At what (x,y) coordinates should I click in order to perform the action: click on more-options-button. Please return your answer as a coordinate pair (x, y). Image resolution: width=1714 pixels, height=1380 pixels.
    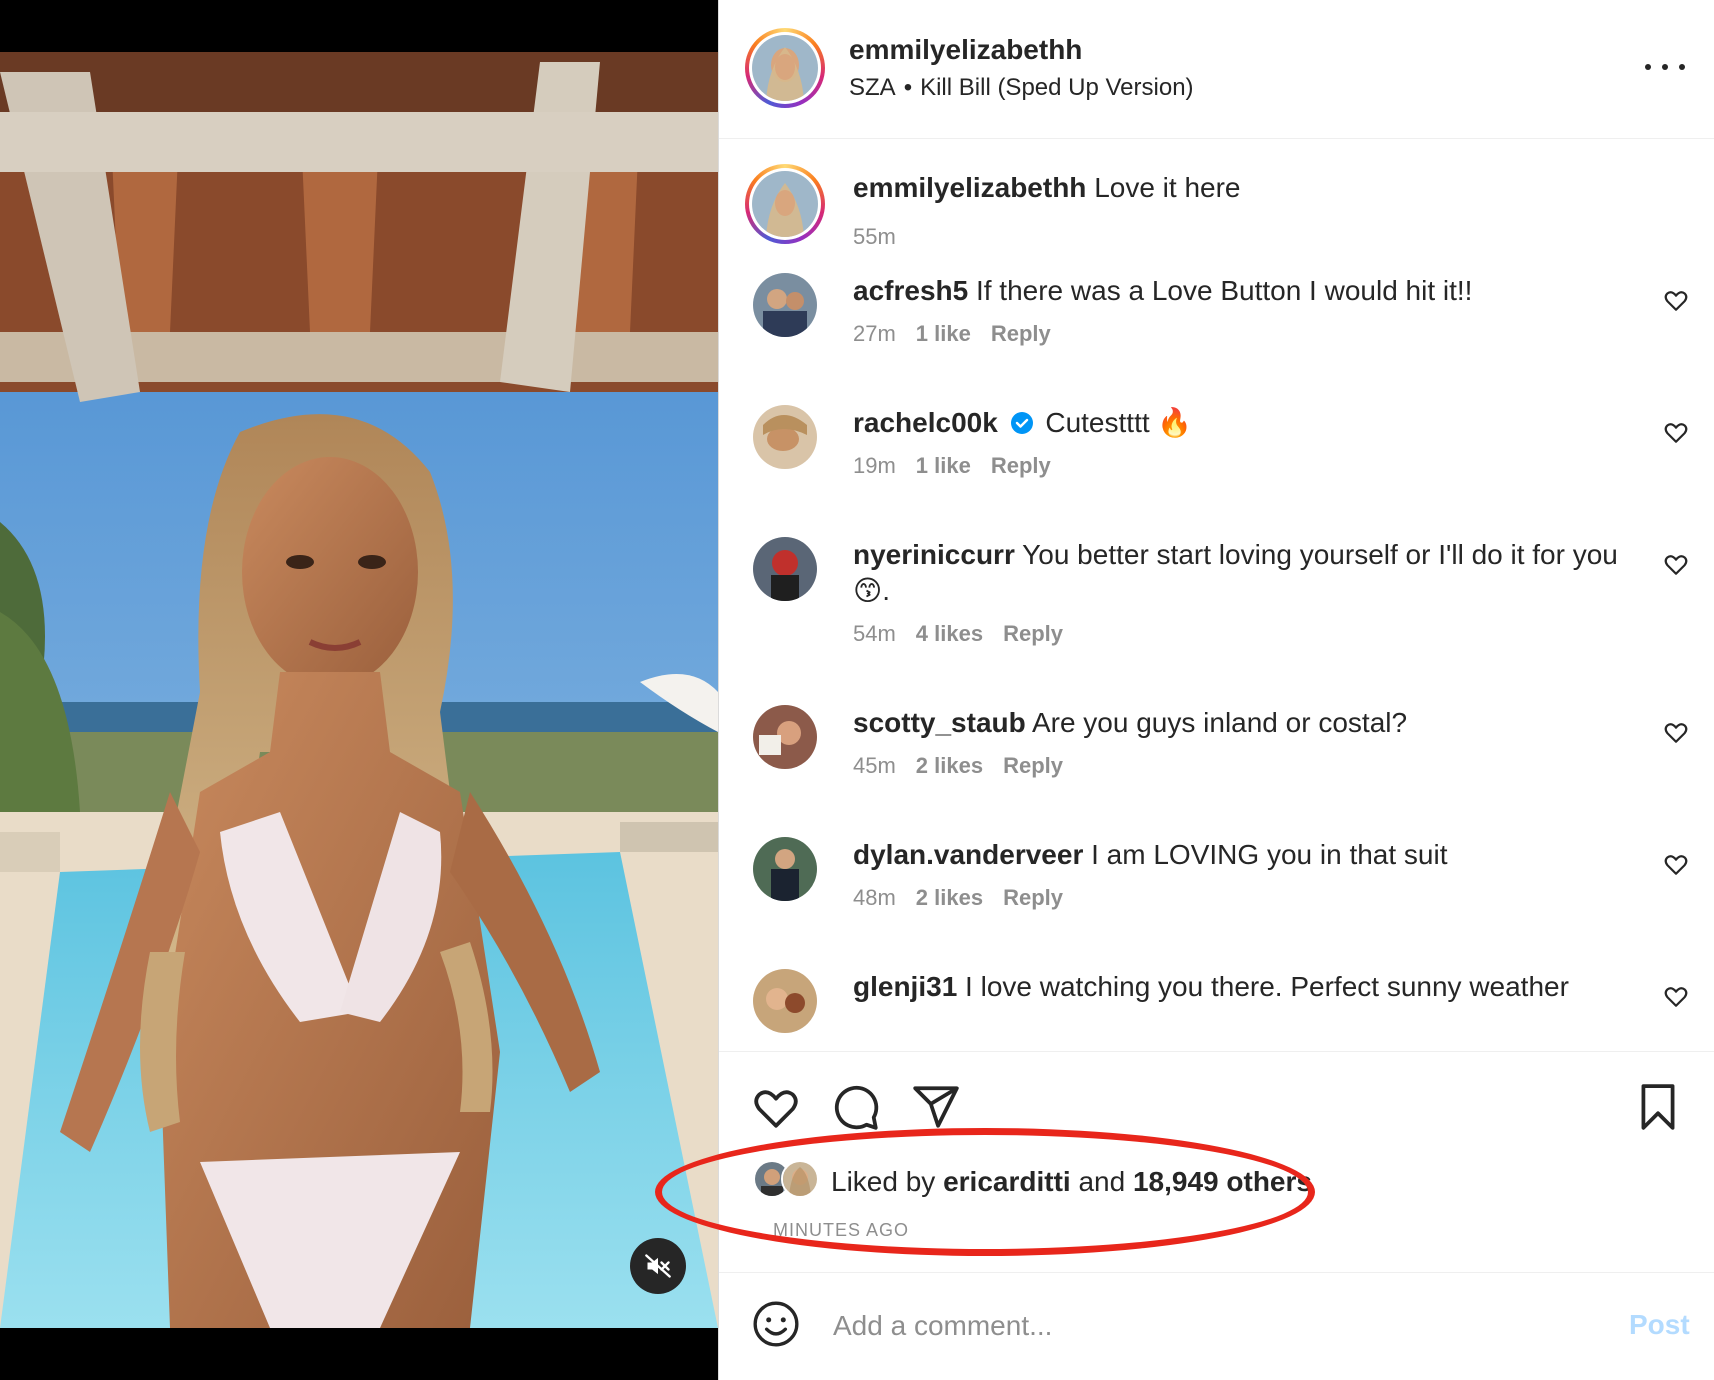
    Looking at the image, I should click on (1665, 67).